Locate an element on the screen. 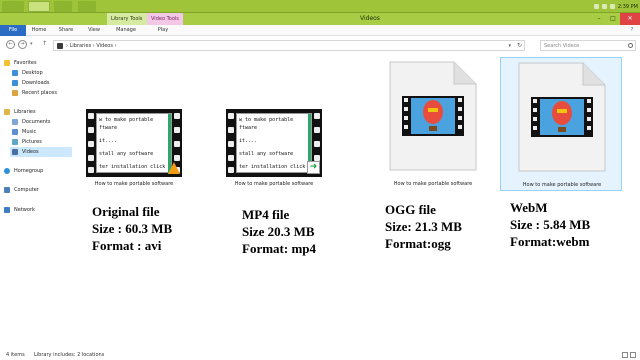 The image size is (640, 360). nav-music: Music is located at coordinates (24, 132).